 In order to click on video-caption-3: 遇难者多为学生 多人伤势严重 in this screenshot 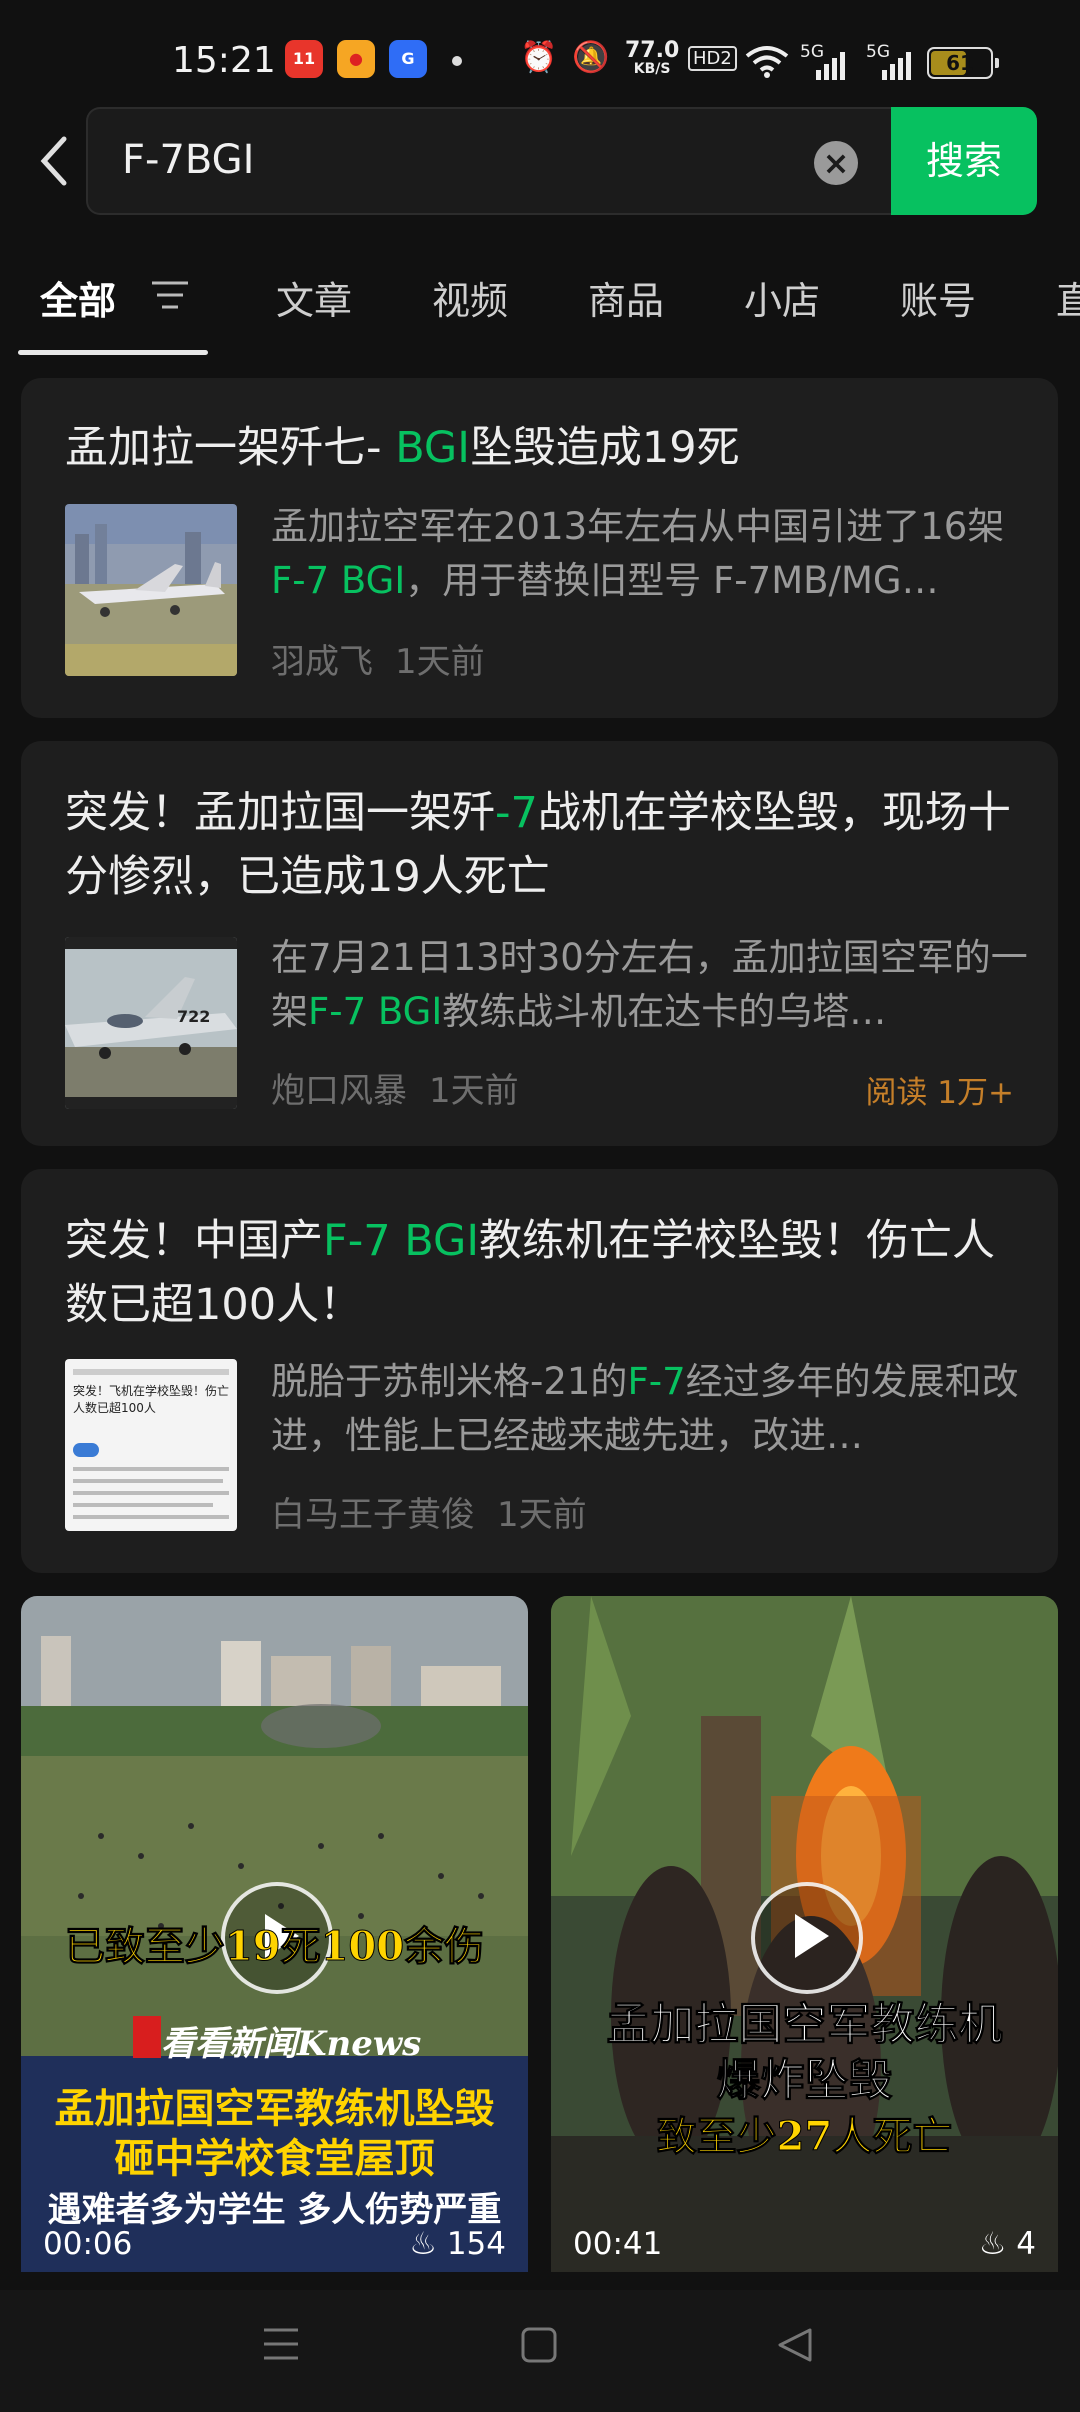, I will do `click(274, 2210)`.